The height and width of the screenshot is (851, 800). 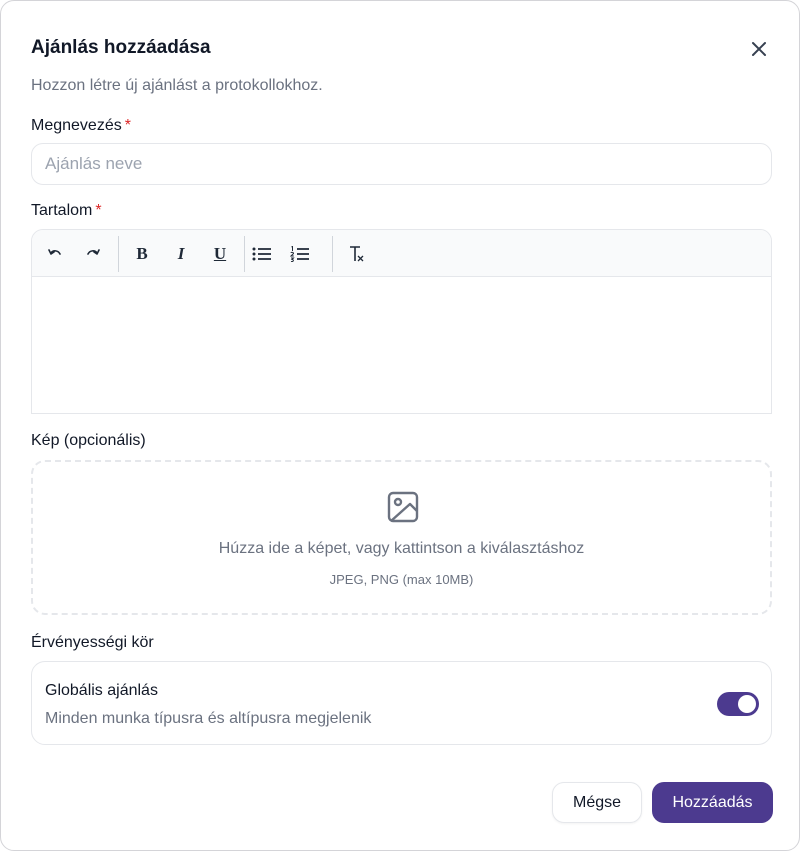 I want to click on numbered-list-button, so click(x=300, y=254).